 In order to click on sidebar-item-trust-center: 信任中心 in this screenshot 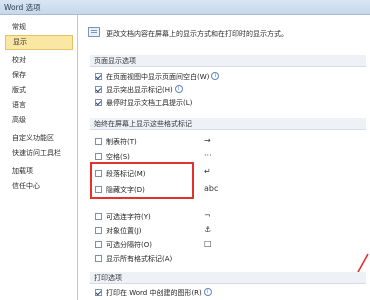, I will do `click(39, 186)`.